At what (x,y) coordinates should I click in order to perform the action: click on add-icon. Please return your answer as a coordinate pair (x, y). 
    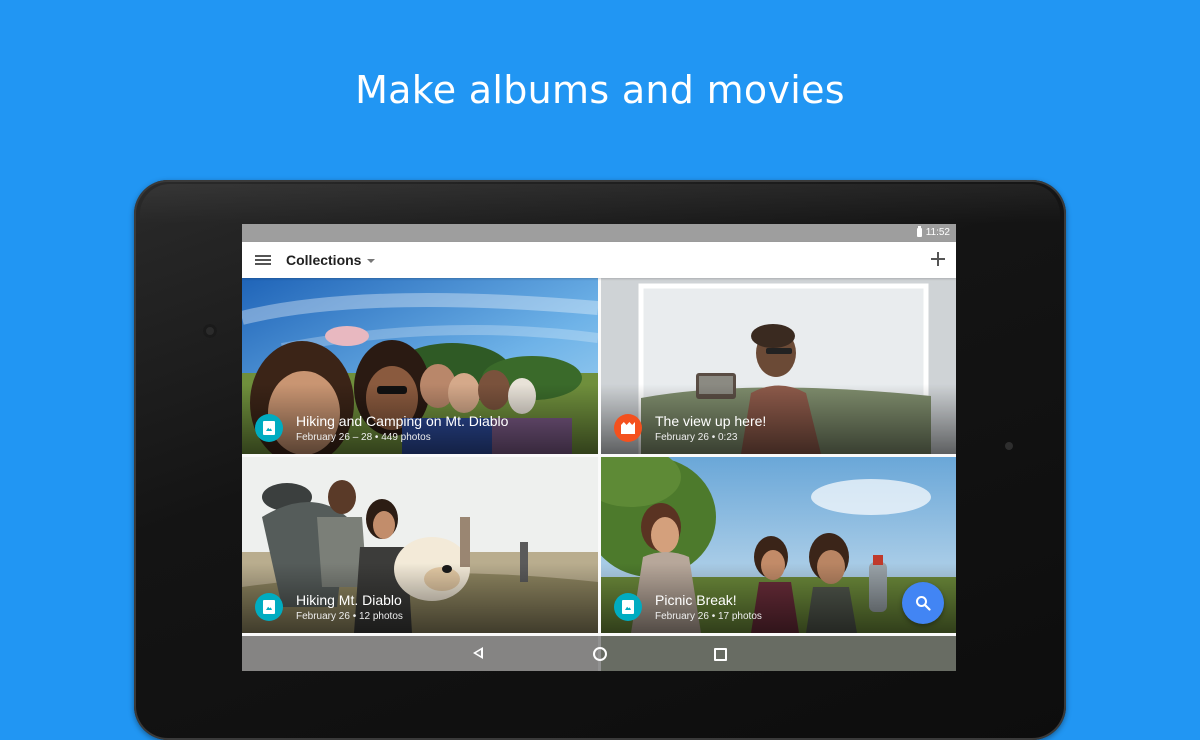
    Looking at the image, I should click on (938, 259).